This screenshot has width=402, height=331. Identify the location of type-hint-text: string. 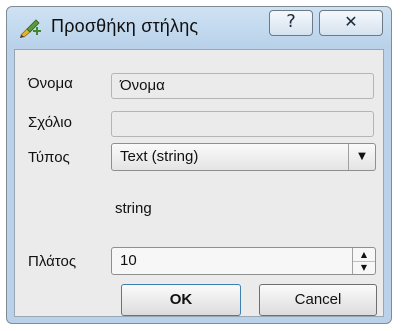
(133, 208).